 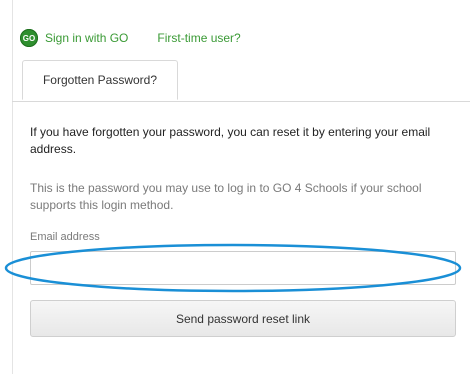 I want to click on login-options: GO Sign in with GO First-time user?, so click(x=130, y=38).